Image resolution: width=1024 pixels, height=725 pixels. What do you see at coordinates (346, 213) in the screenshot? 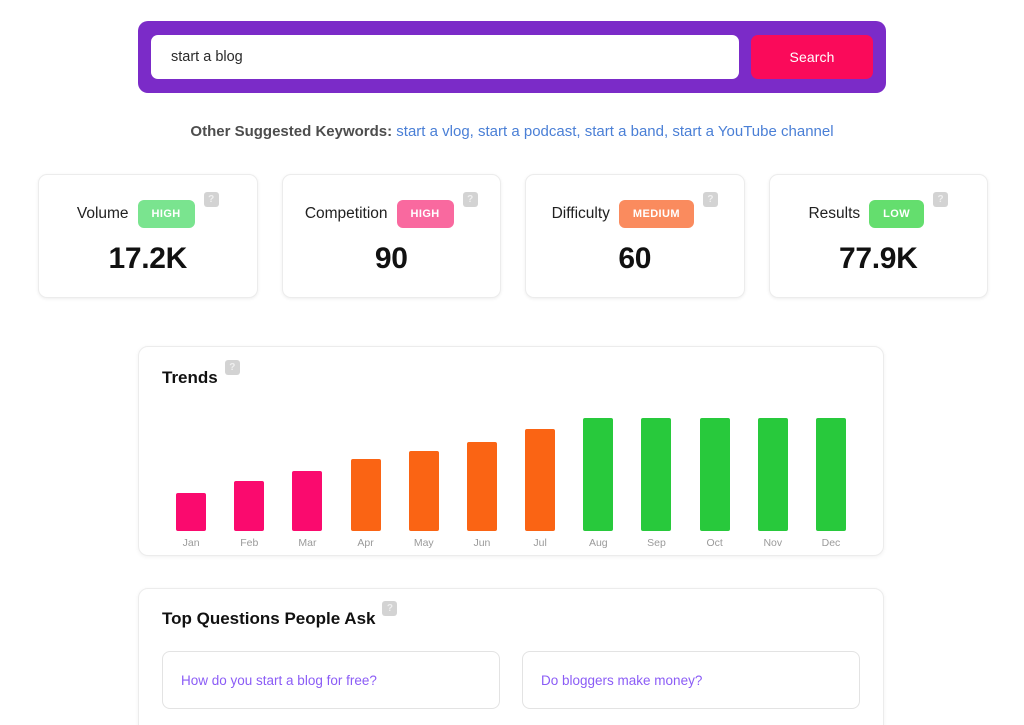
I see `metric-label: Competition` at bounding box center [346, 213].